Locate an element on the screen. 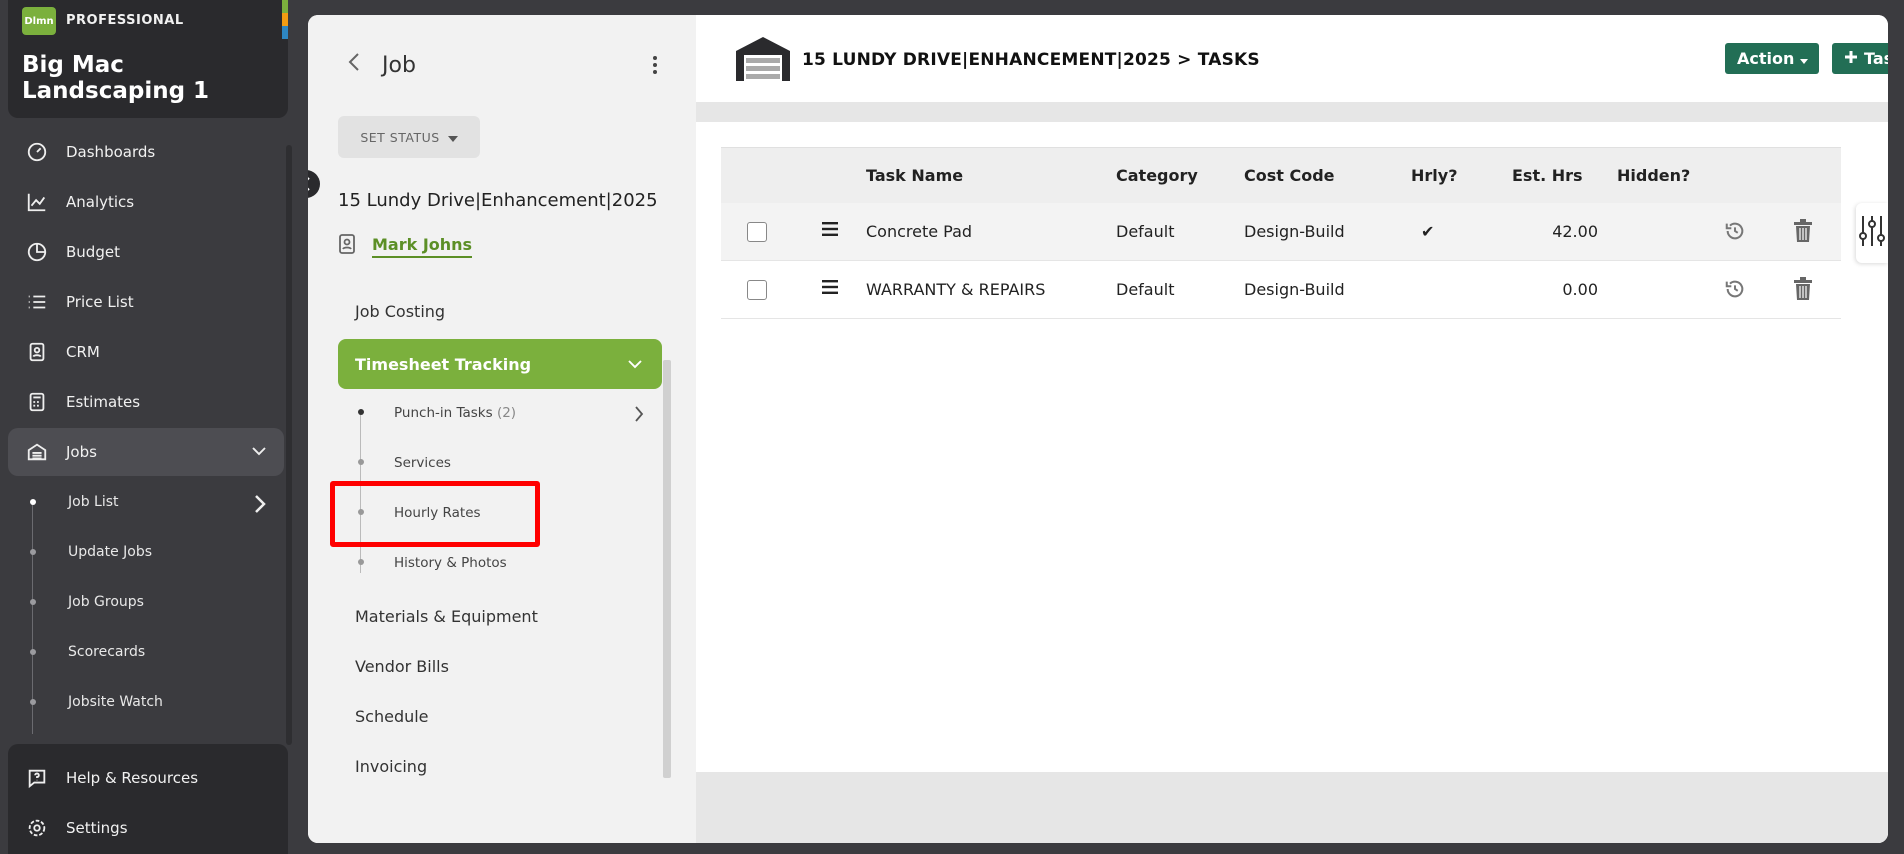 Image resolution: width=1904 pixels, height=854 pixels. nav-jobsite-watch: Jobsite Watch is located at coordinates (115, 702).